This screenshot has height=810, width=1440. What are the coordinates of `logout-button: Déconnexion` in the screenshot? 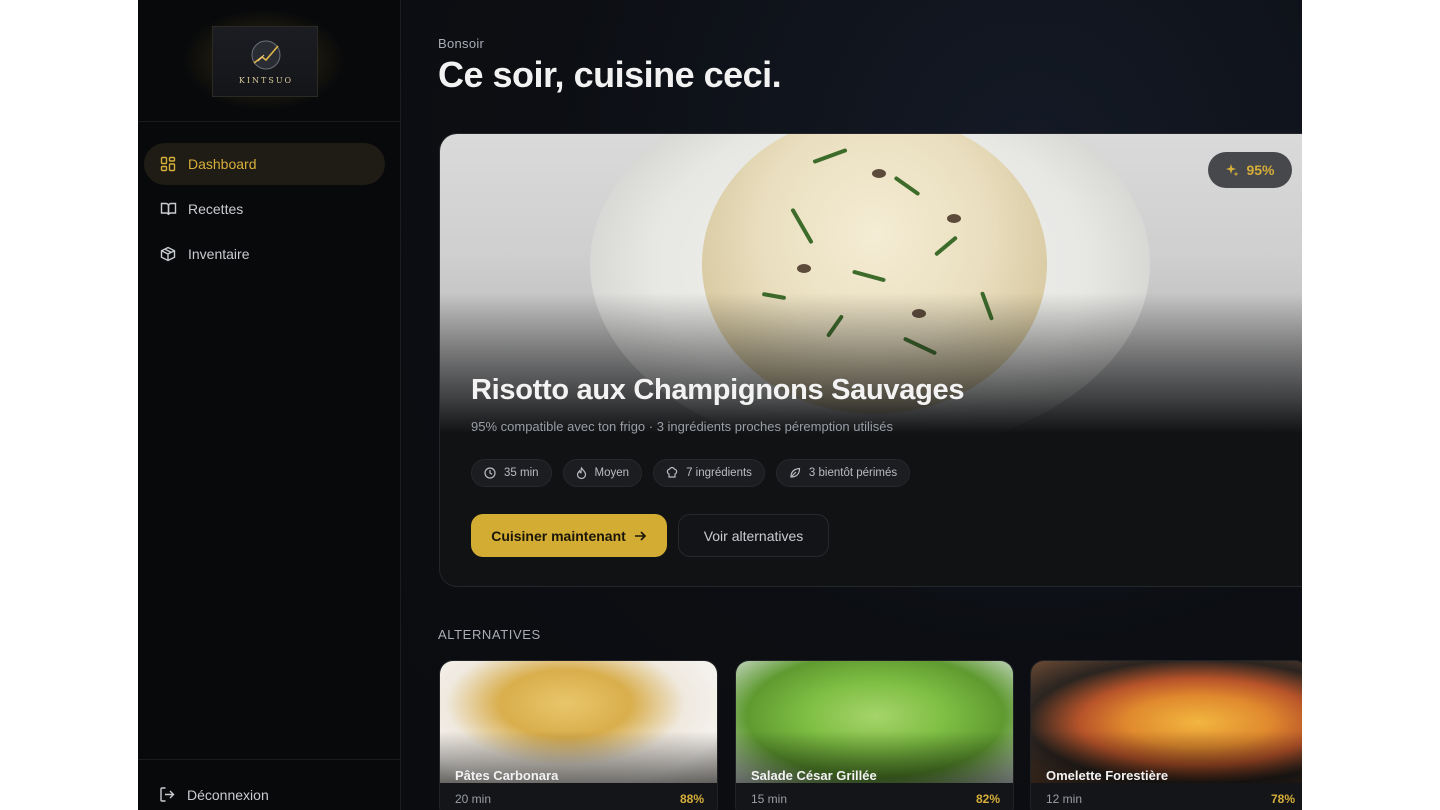 It's located at (214, 795).